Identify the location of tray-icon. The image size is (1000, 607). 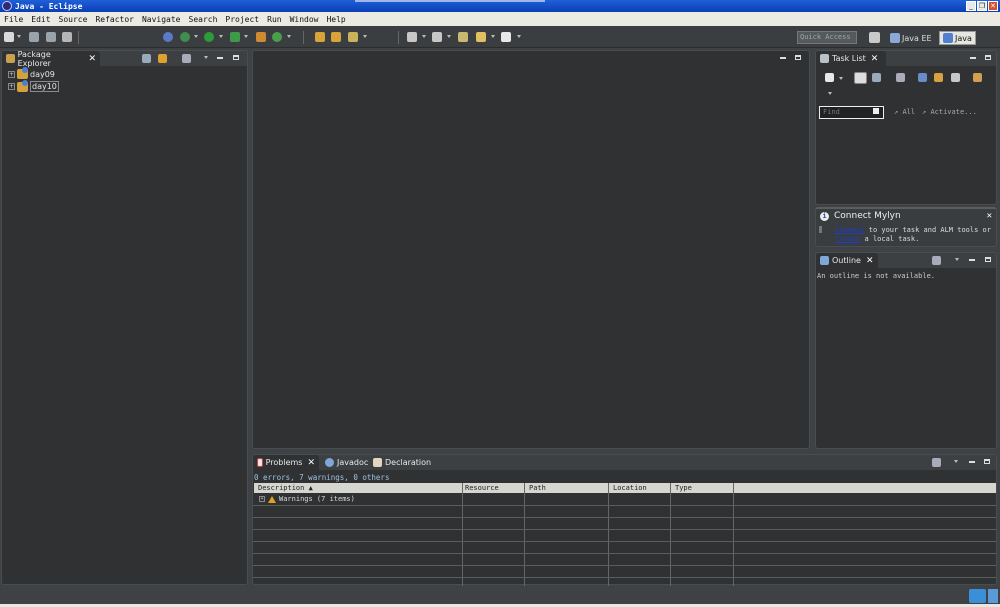
(993, 596).